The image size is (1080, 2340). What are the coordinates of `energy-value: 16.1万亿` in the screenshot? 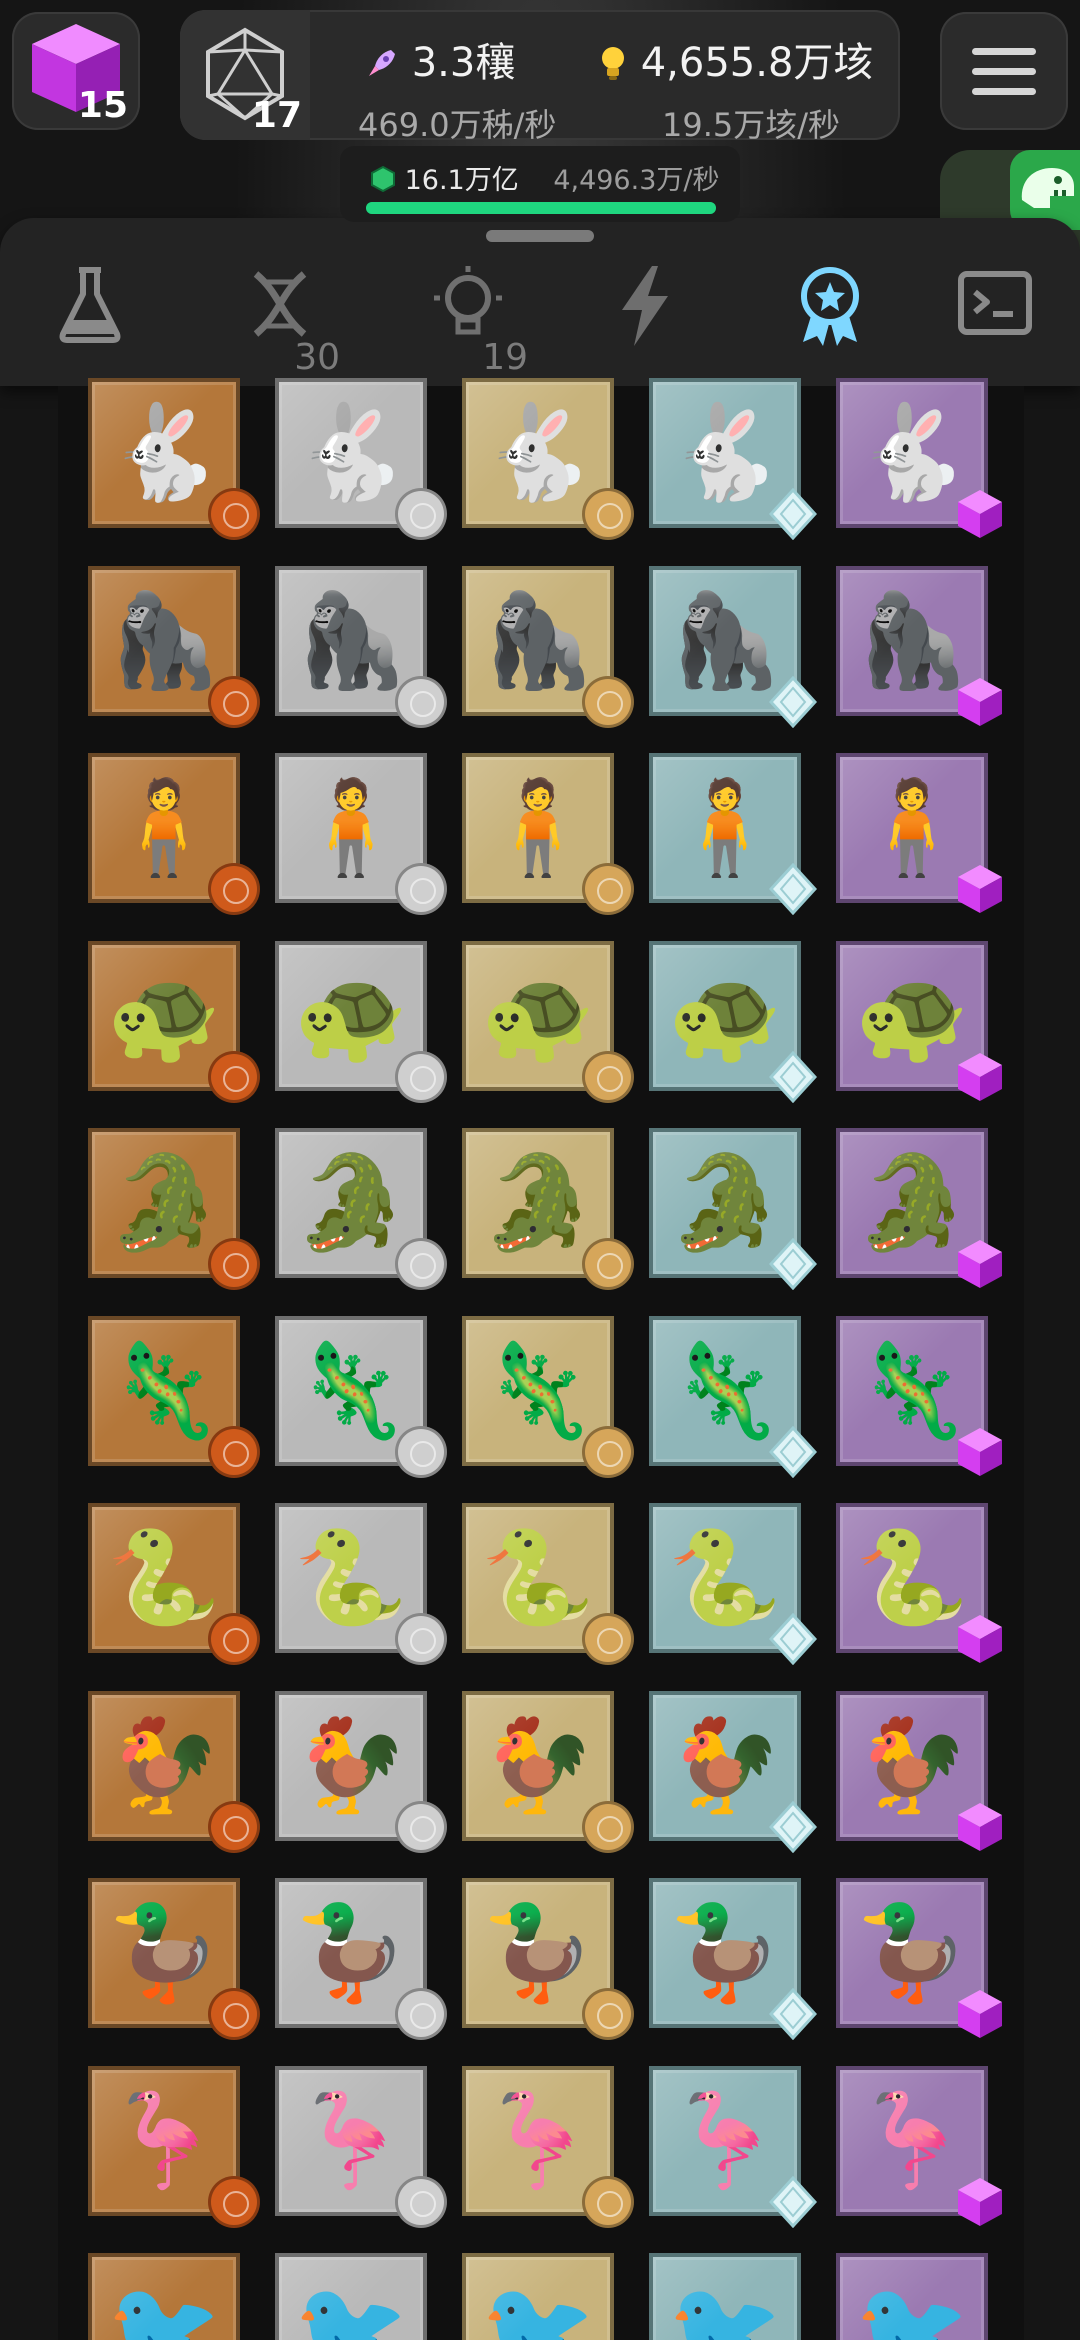 It's located at (461, 180).